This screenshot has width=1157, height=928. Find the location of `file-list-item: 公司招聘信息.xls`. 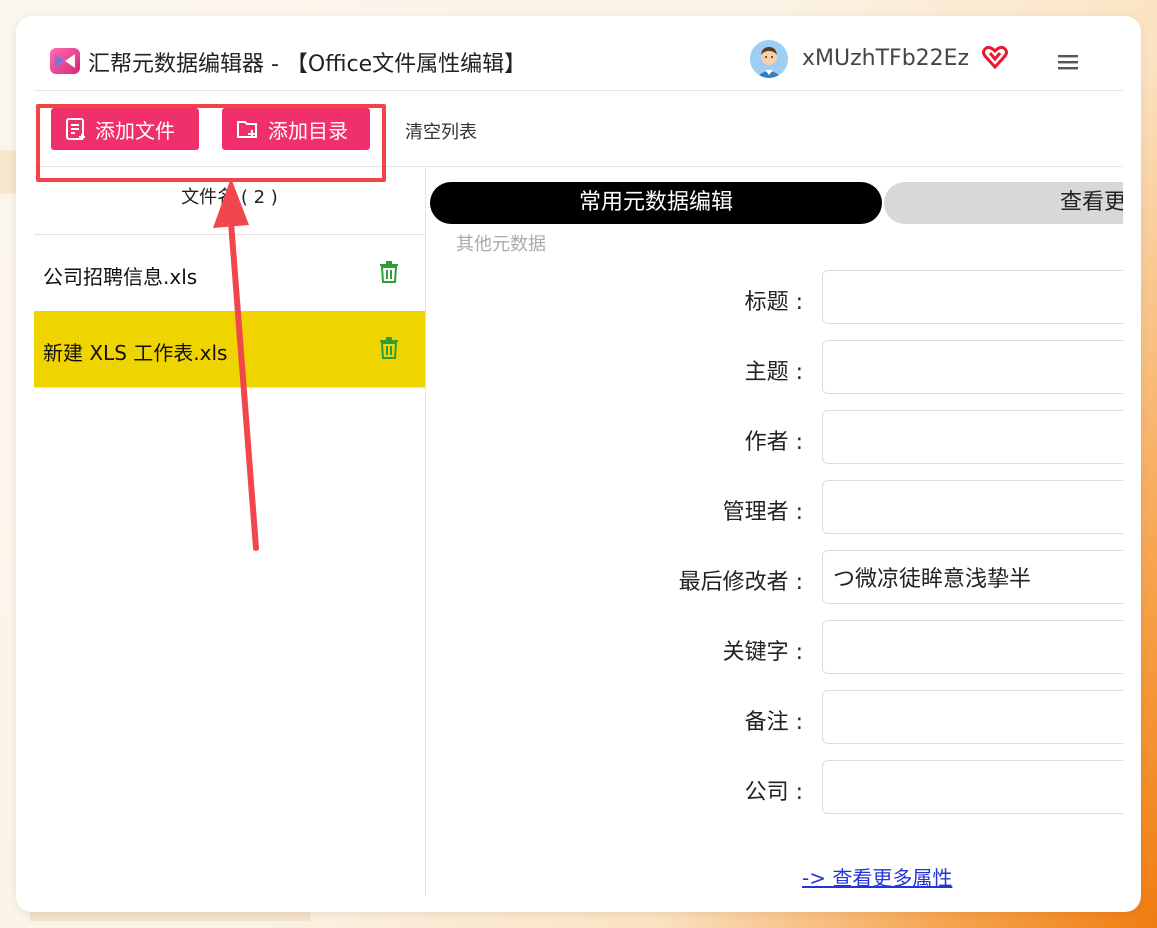

file-list-item: 公司招聘信息.xls is located at coordinates (229, 273).